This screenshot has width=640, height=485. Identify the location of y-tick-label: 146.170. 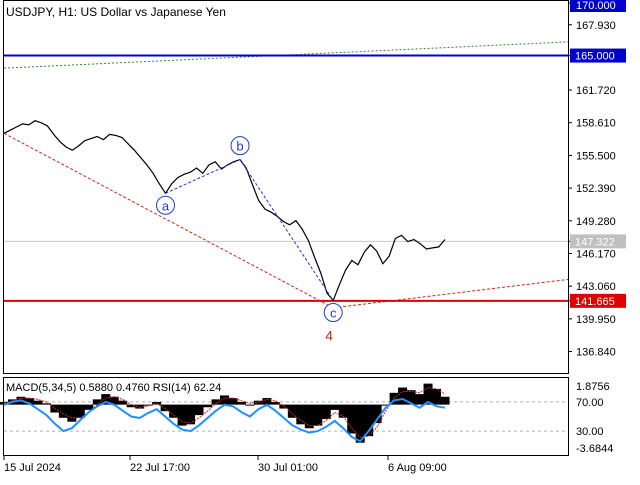
(596, 254).